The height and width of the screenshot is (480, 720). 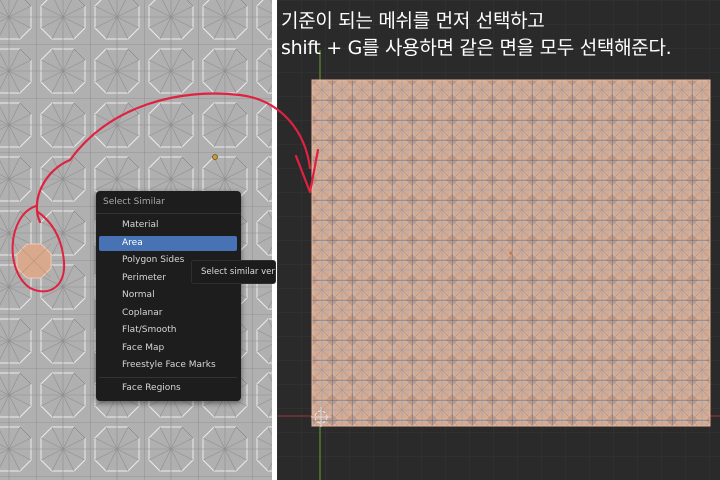 I want to click on caption-line-1: 기준이 되는 메쉬를 먼저 선택하고, so click(x=413, y=21).